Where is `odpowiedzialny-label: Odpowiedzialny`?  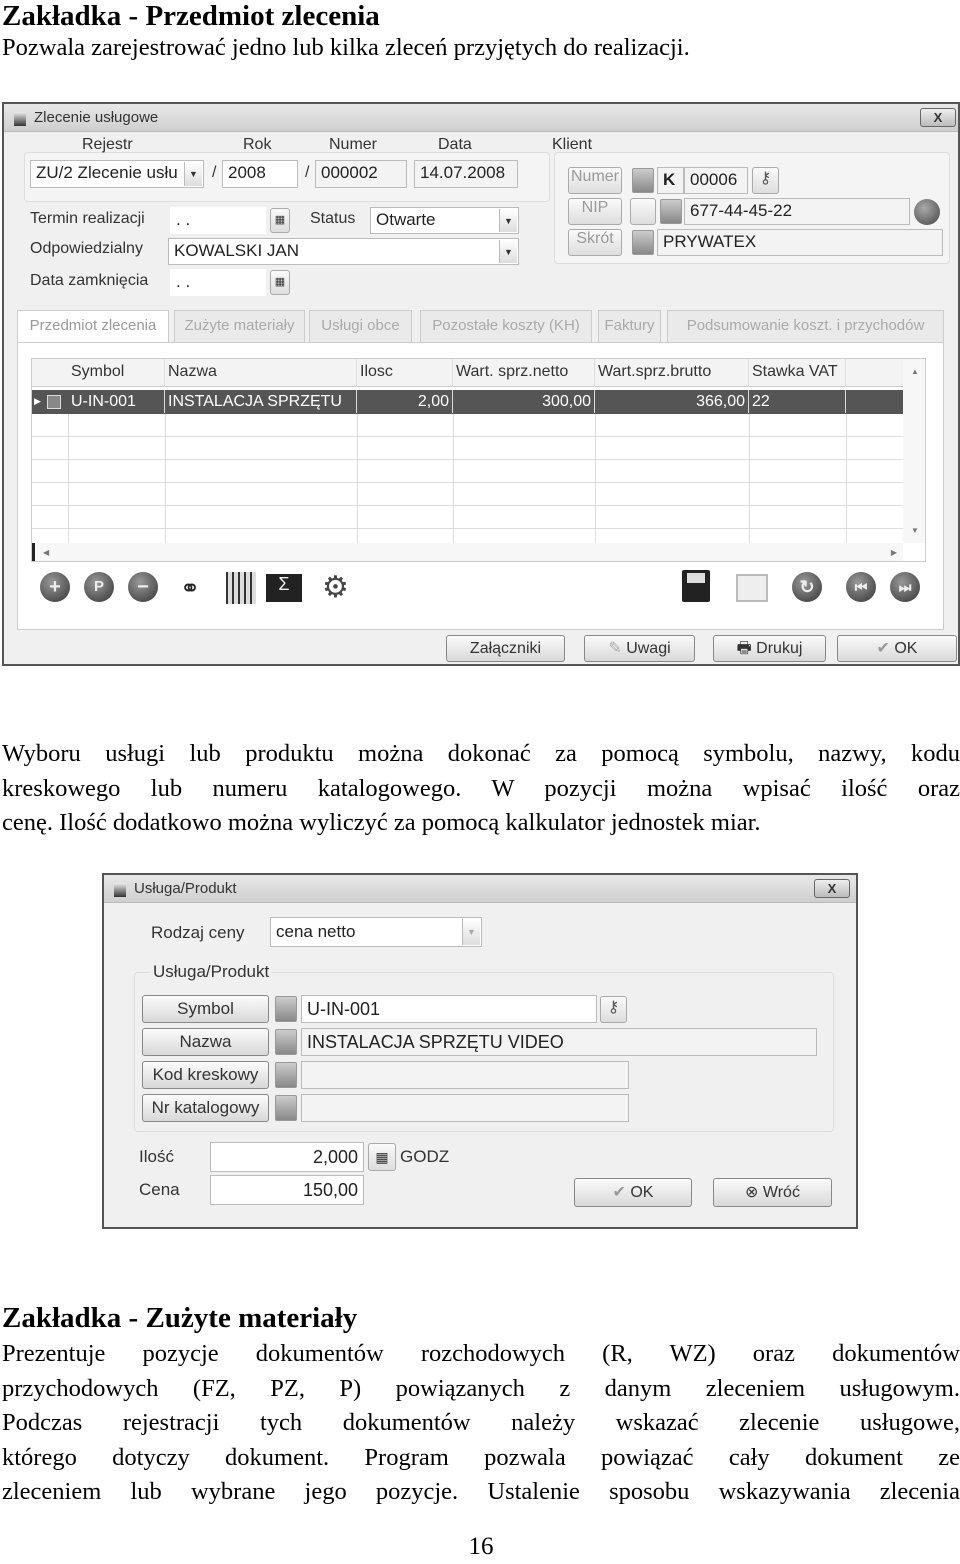
odpowiedzialny-label: Odpowiedzialny is located at coordinates (86, 248).